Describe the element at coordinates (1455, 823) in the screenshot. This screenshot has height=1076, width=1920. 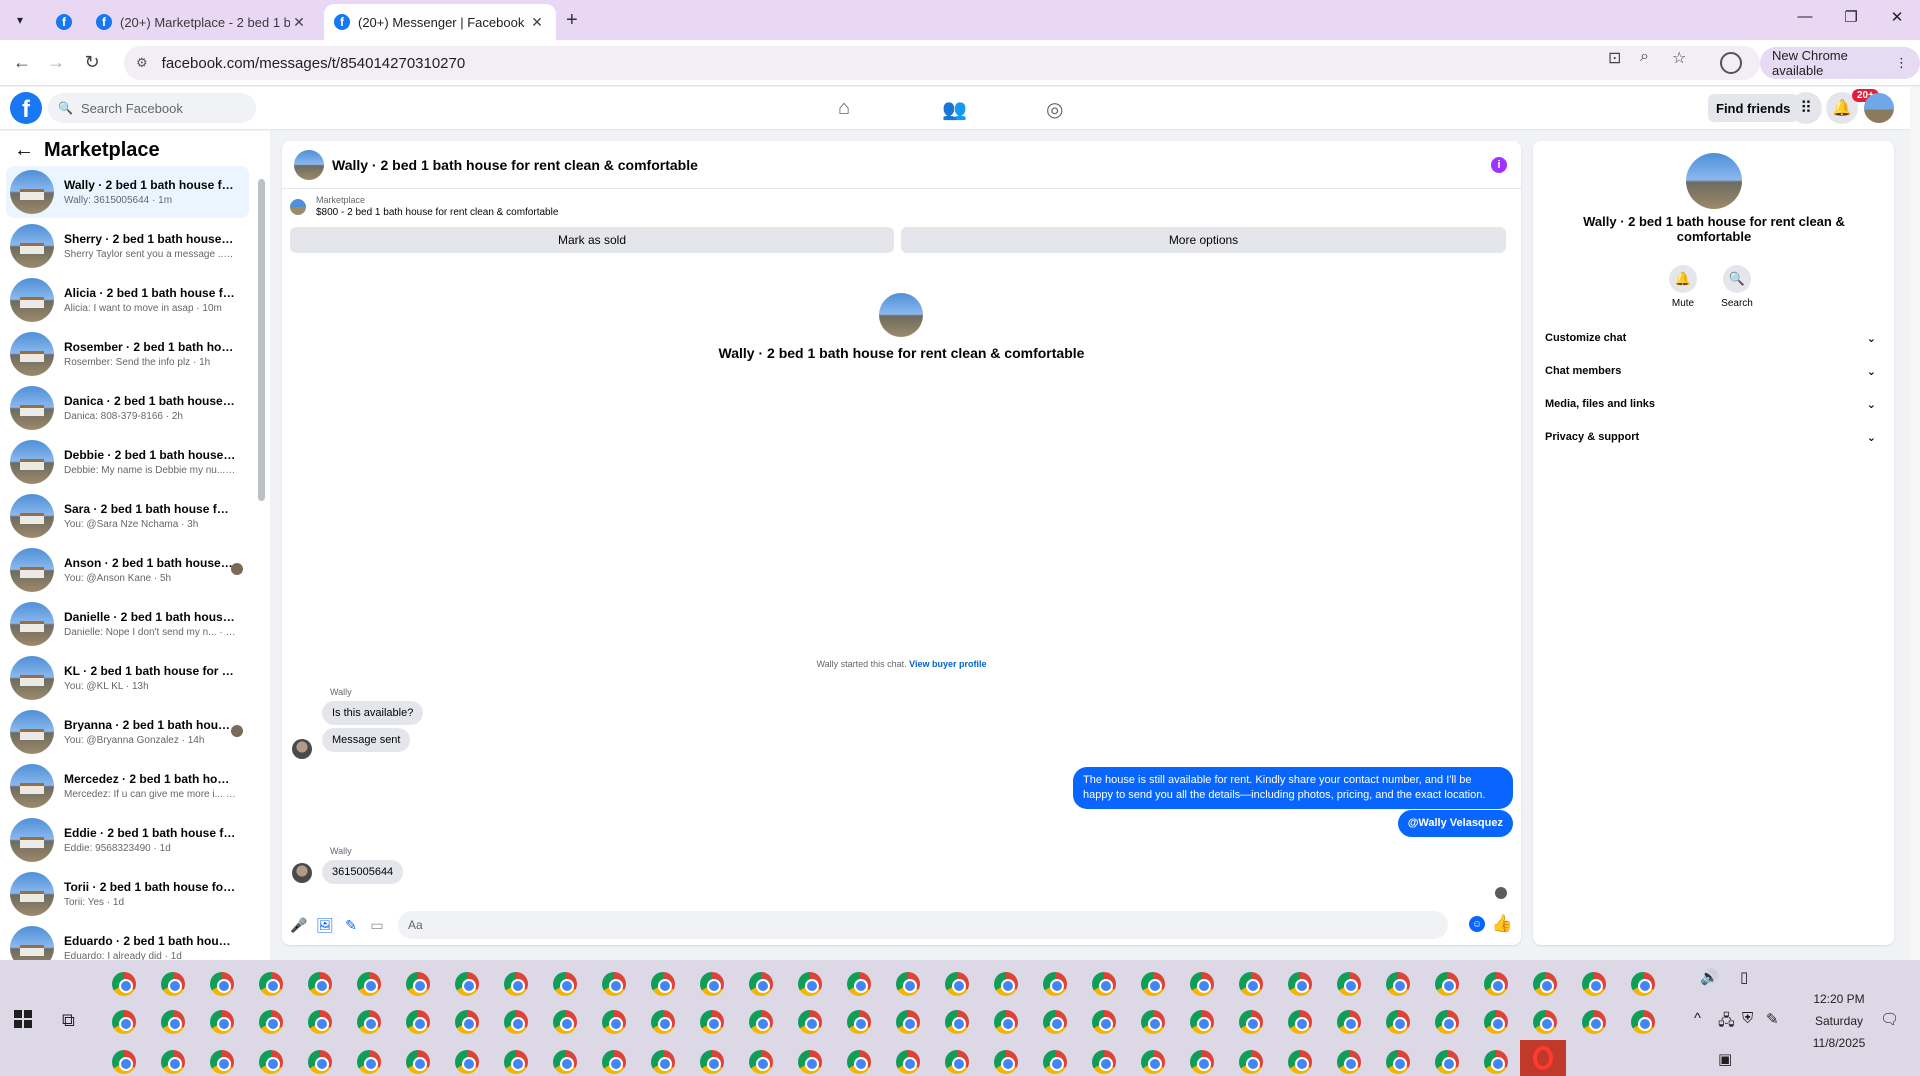
I see `message-bubble-mention: @Wally Velasquez` at that location.